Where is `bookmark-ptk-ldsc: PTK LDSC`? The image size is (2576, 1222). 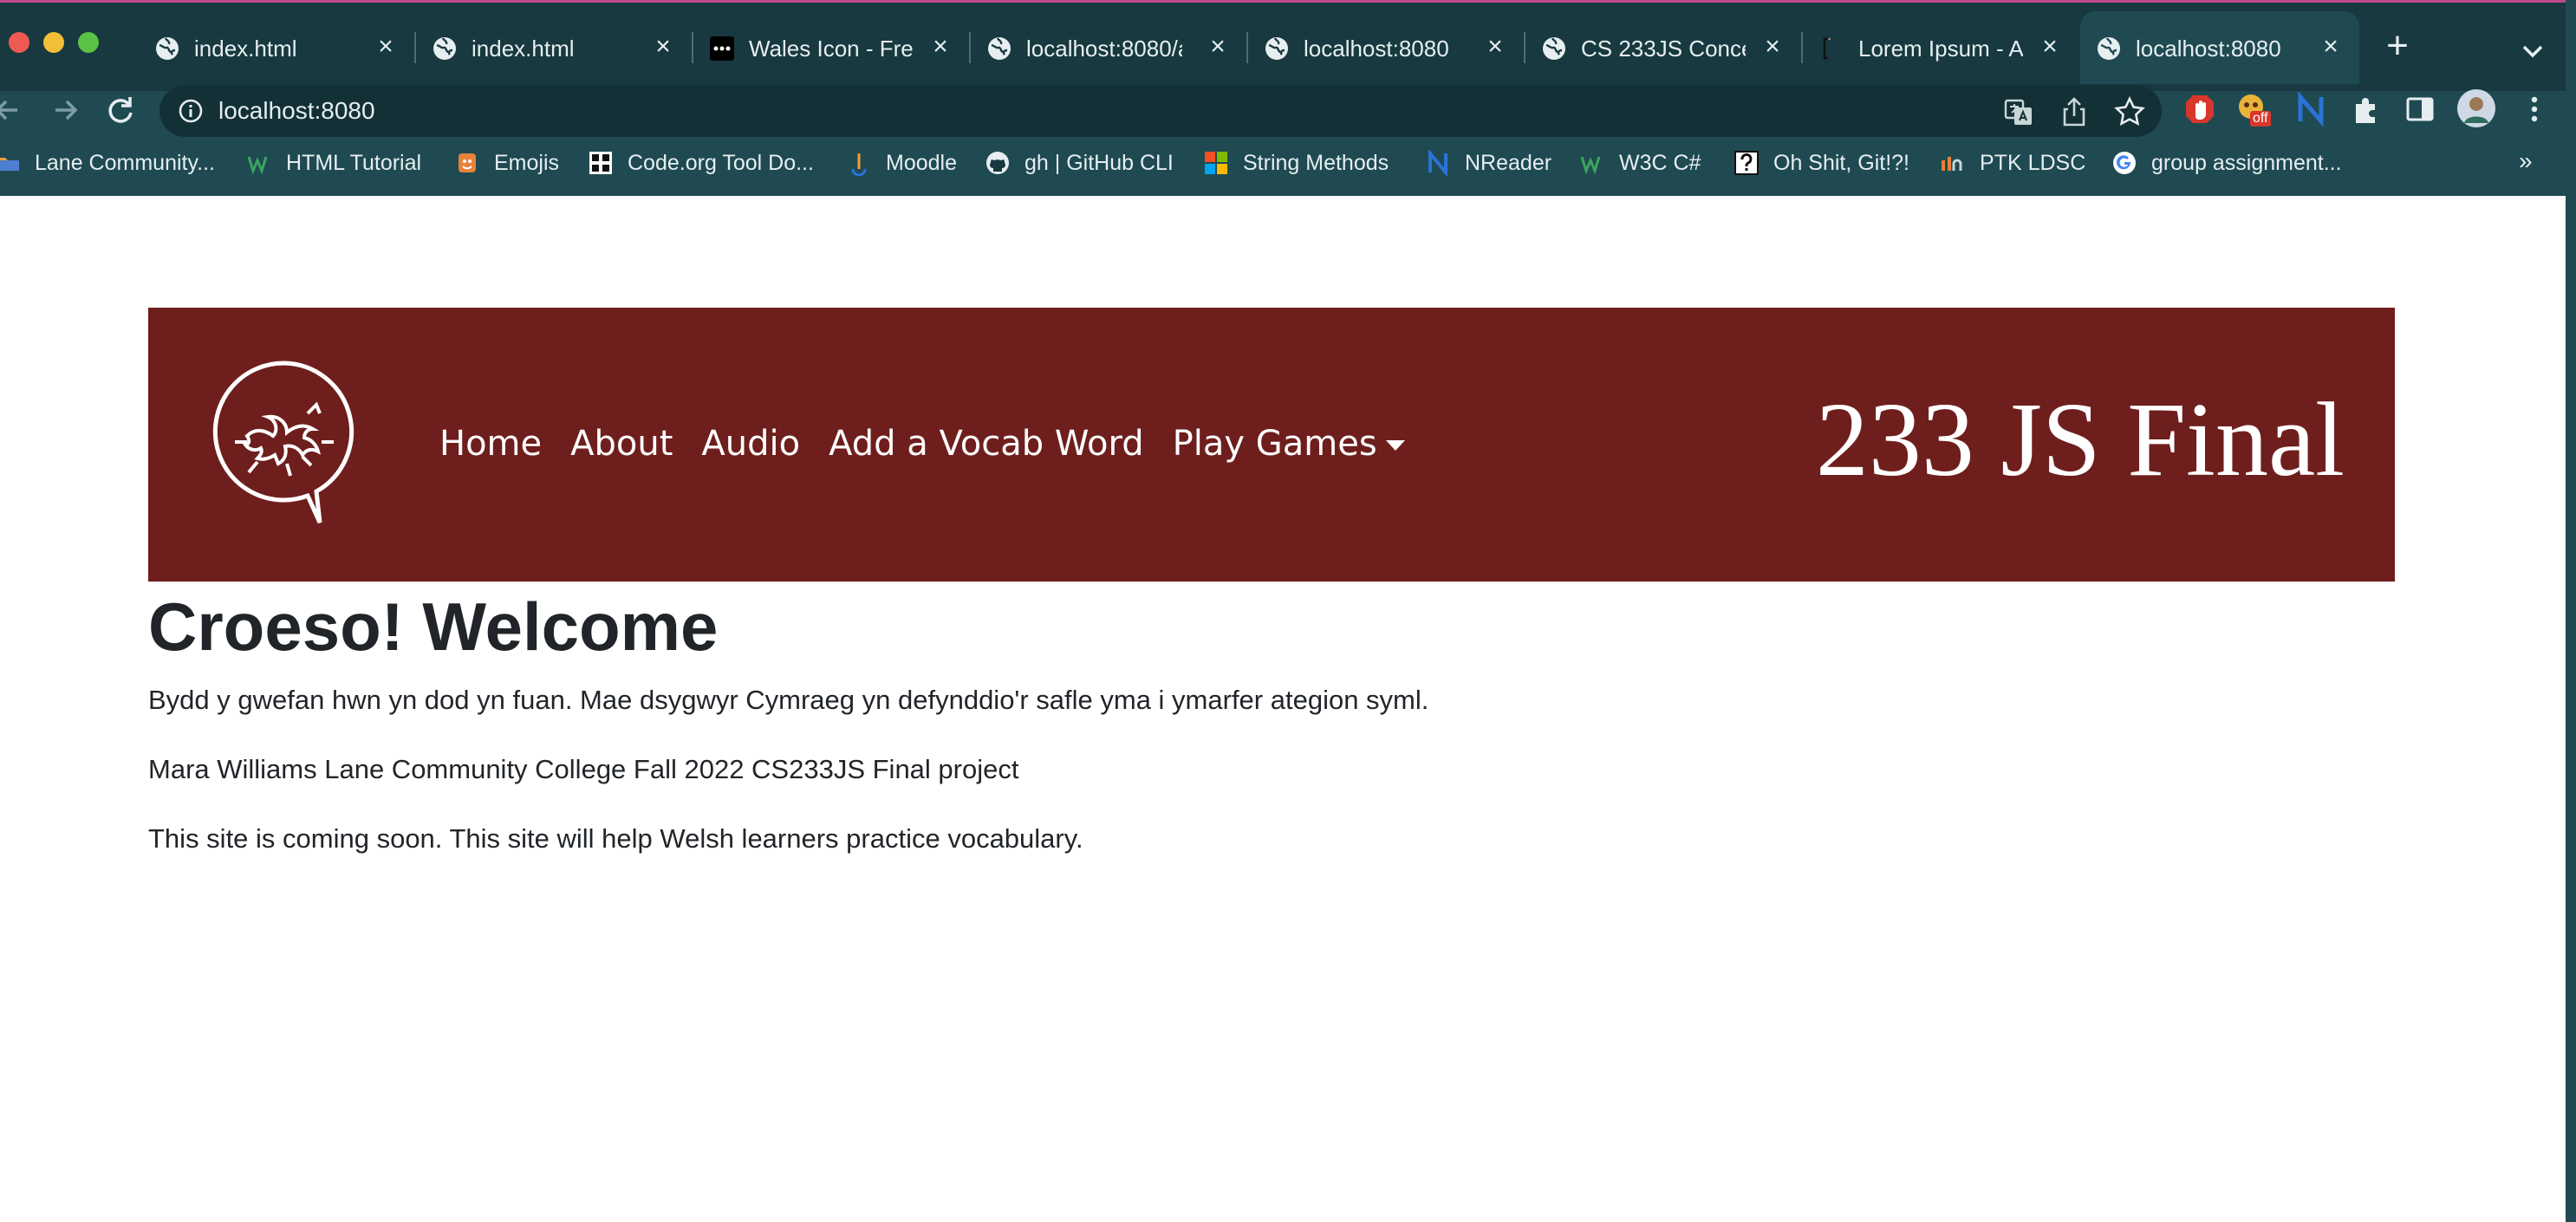 bookmark-ptk-ldsc: PTK LDSC is located at coordinates (2012, 163).